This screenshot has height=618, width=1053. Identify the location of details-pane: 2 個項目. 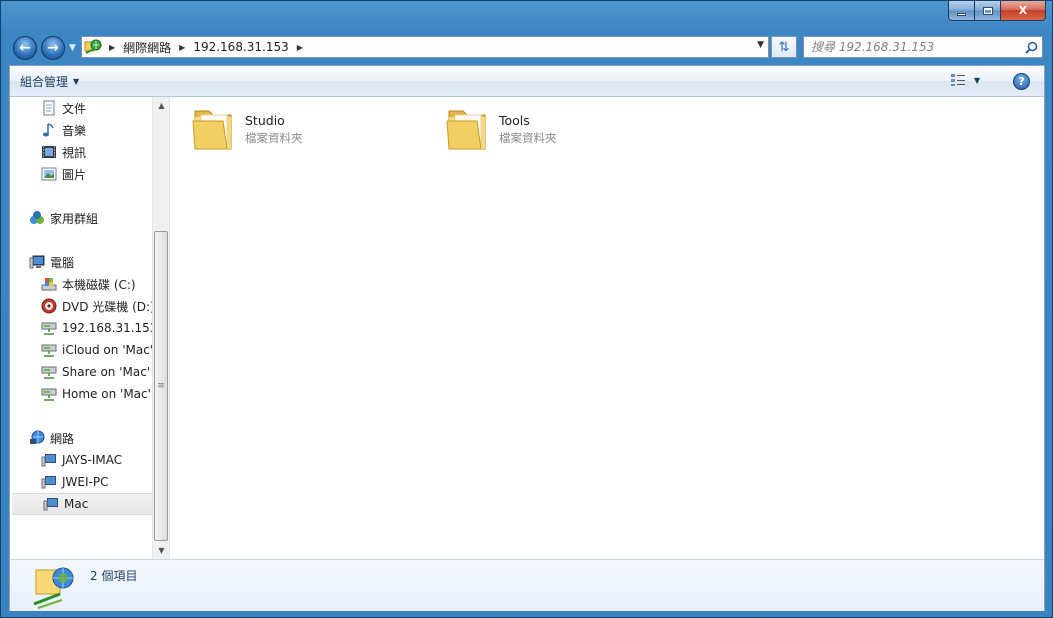
(527, 585).